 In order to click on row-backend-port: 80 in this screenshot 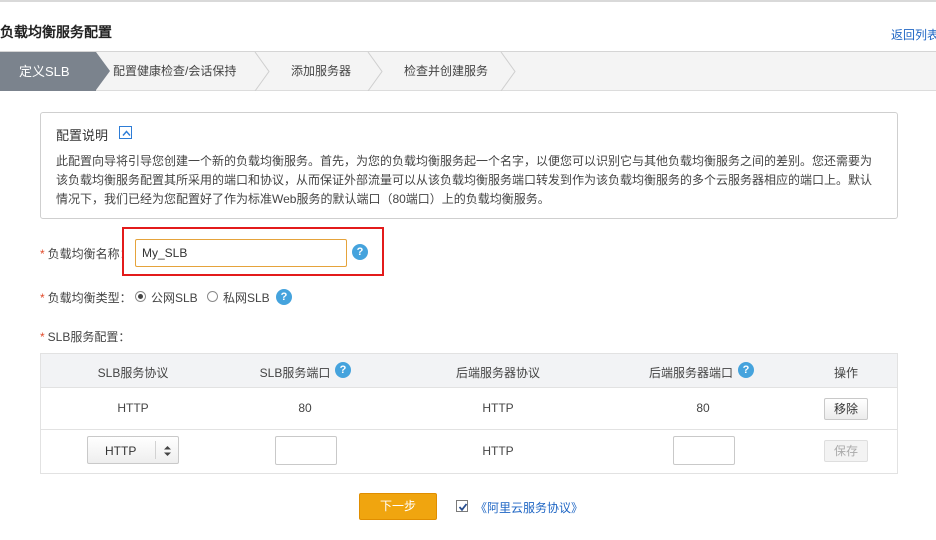, I will do `click(703, 408)`.